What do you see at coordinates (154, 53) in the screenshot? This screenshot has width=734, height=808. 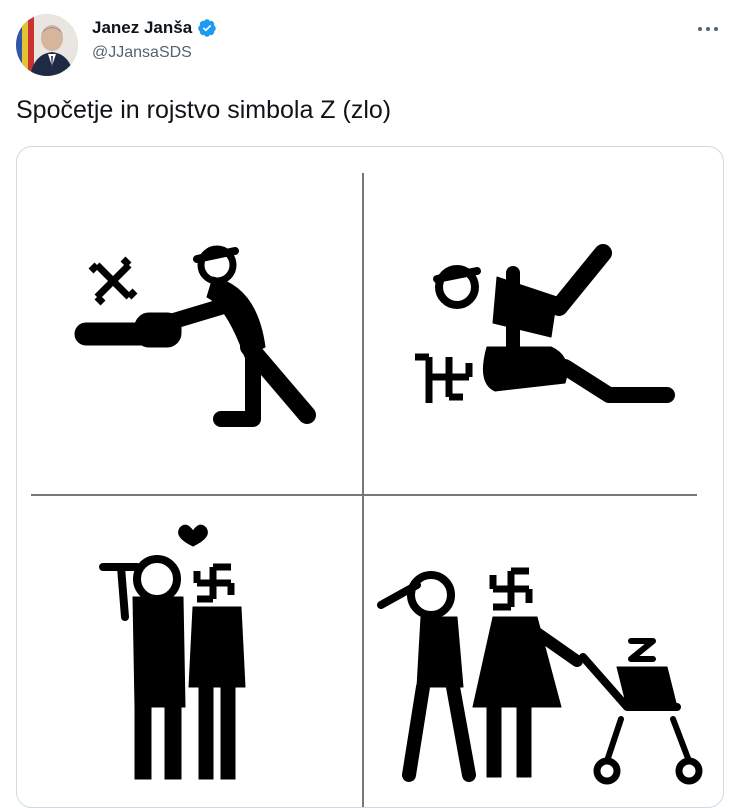 I see `handle: @JJansaSDS` at bounding box center [154, 53].